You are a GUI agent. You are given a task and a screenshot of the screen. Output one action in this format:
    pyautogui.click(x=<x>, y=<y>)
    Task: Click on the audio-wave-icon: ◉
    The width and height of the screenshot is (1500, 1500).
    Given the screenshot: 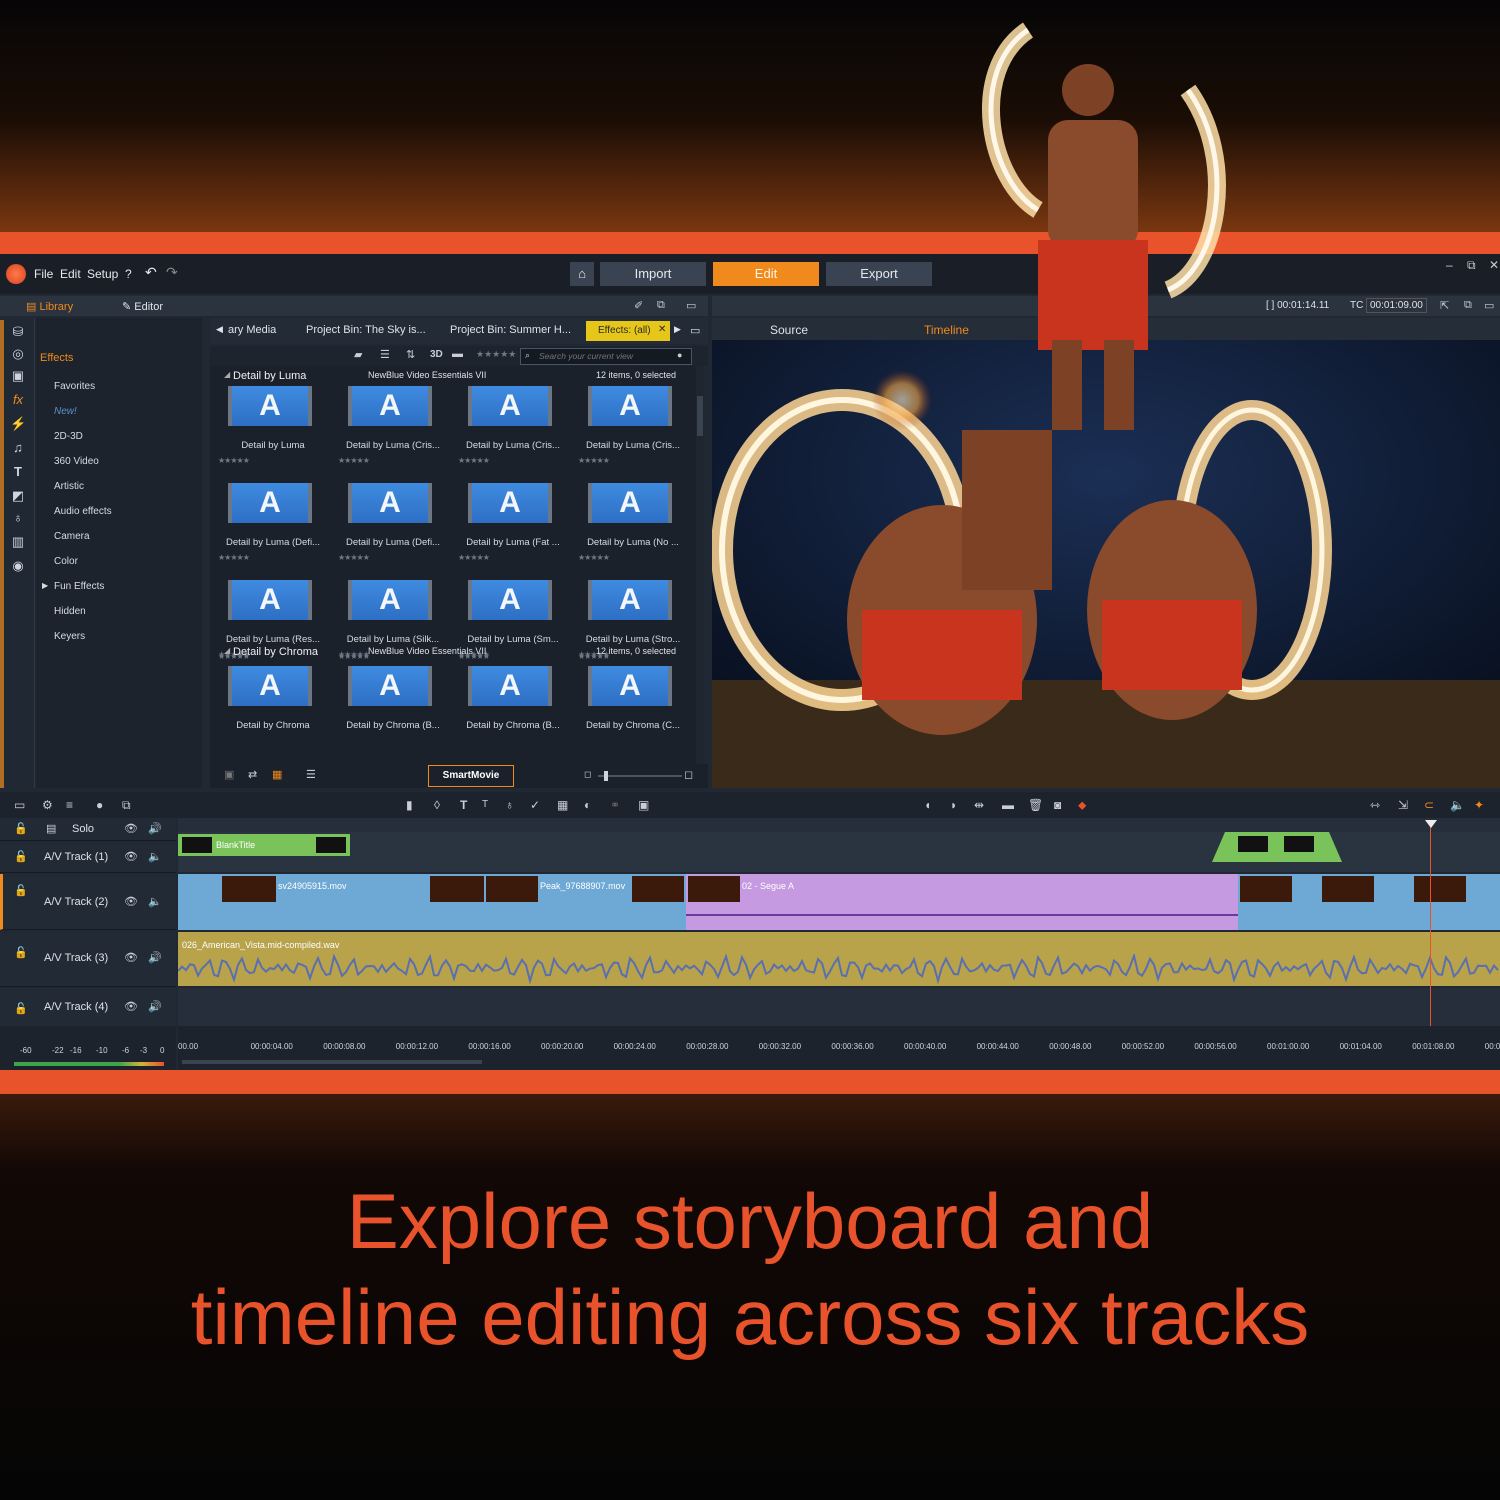 What is the action you would take?
    pyautogui.click(x=18, y=566)
    